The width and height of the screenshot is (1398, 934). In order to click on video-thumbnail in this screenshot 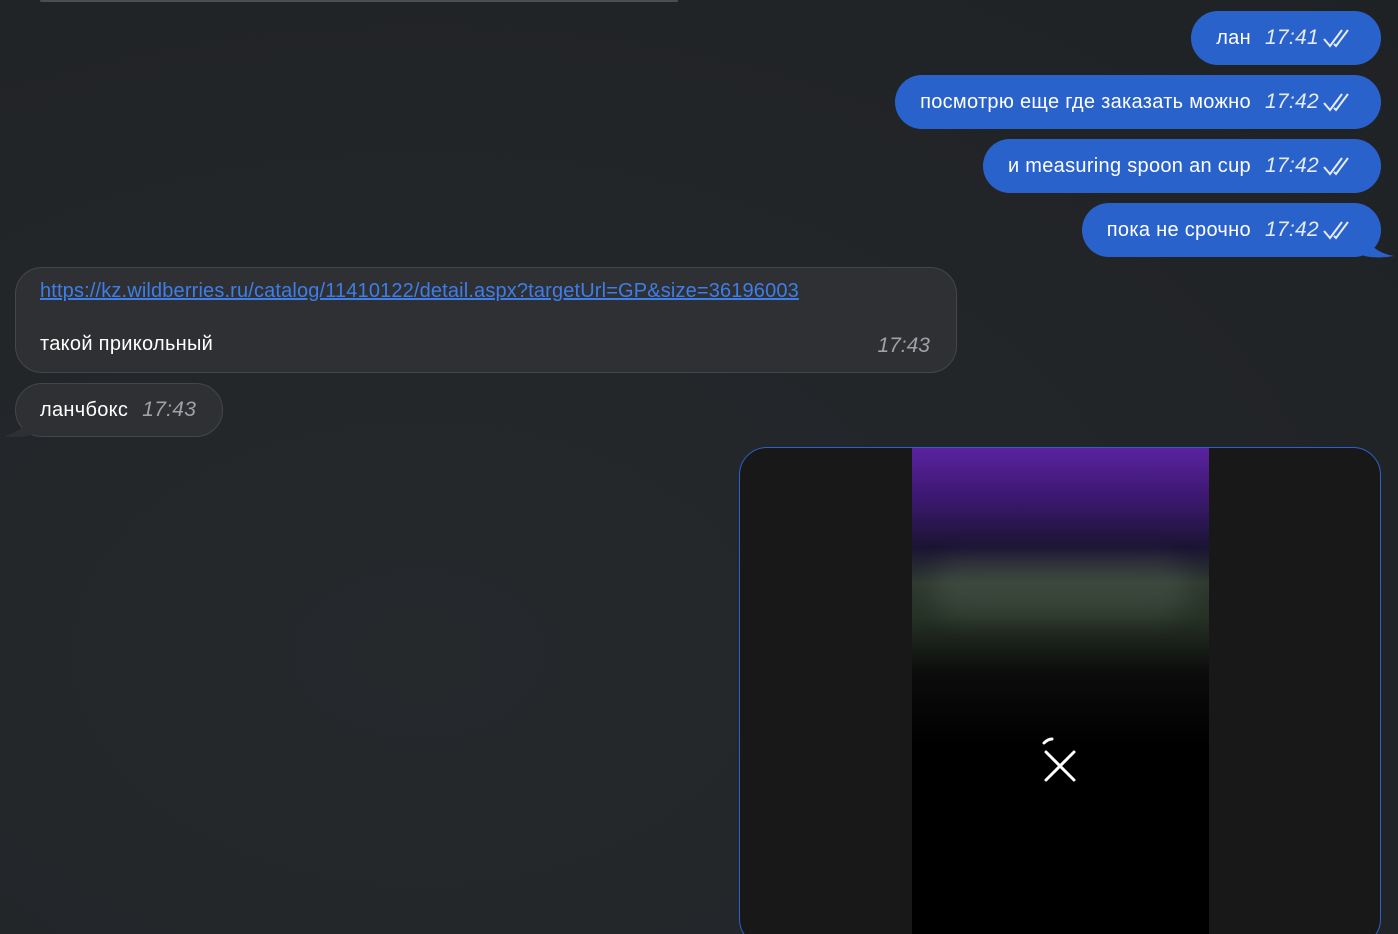, I will do `click(1060, 691)`.